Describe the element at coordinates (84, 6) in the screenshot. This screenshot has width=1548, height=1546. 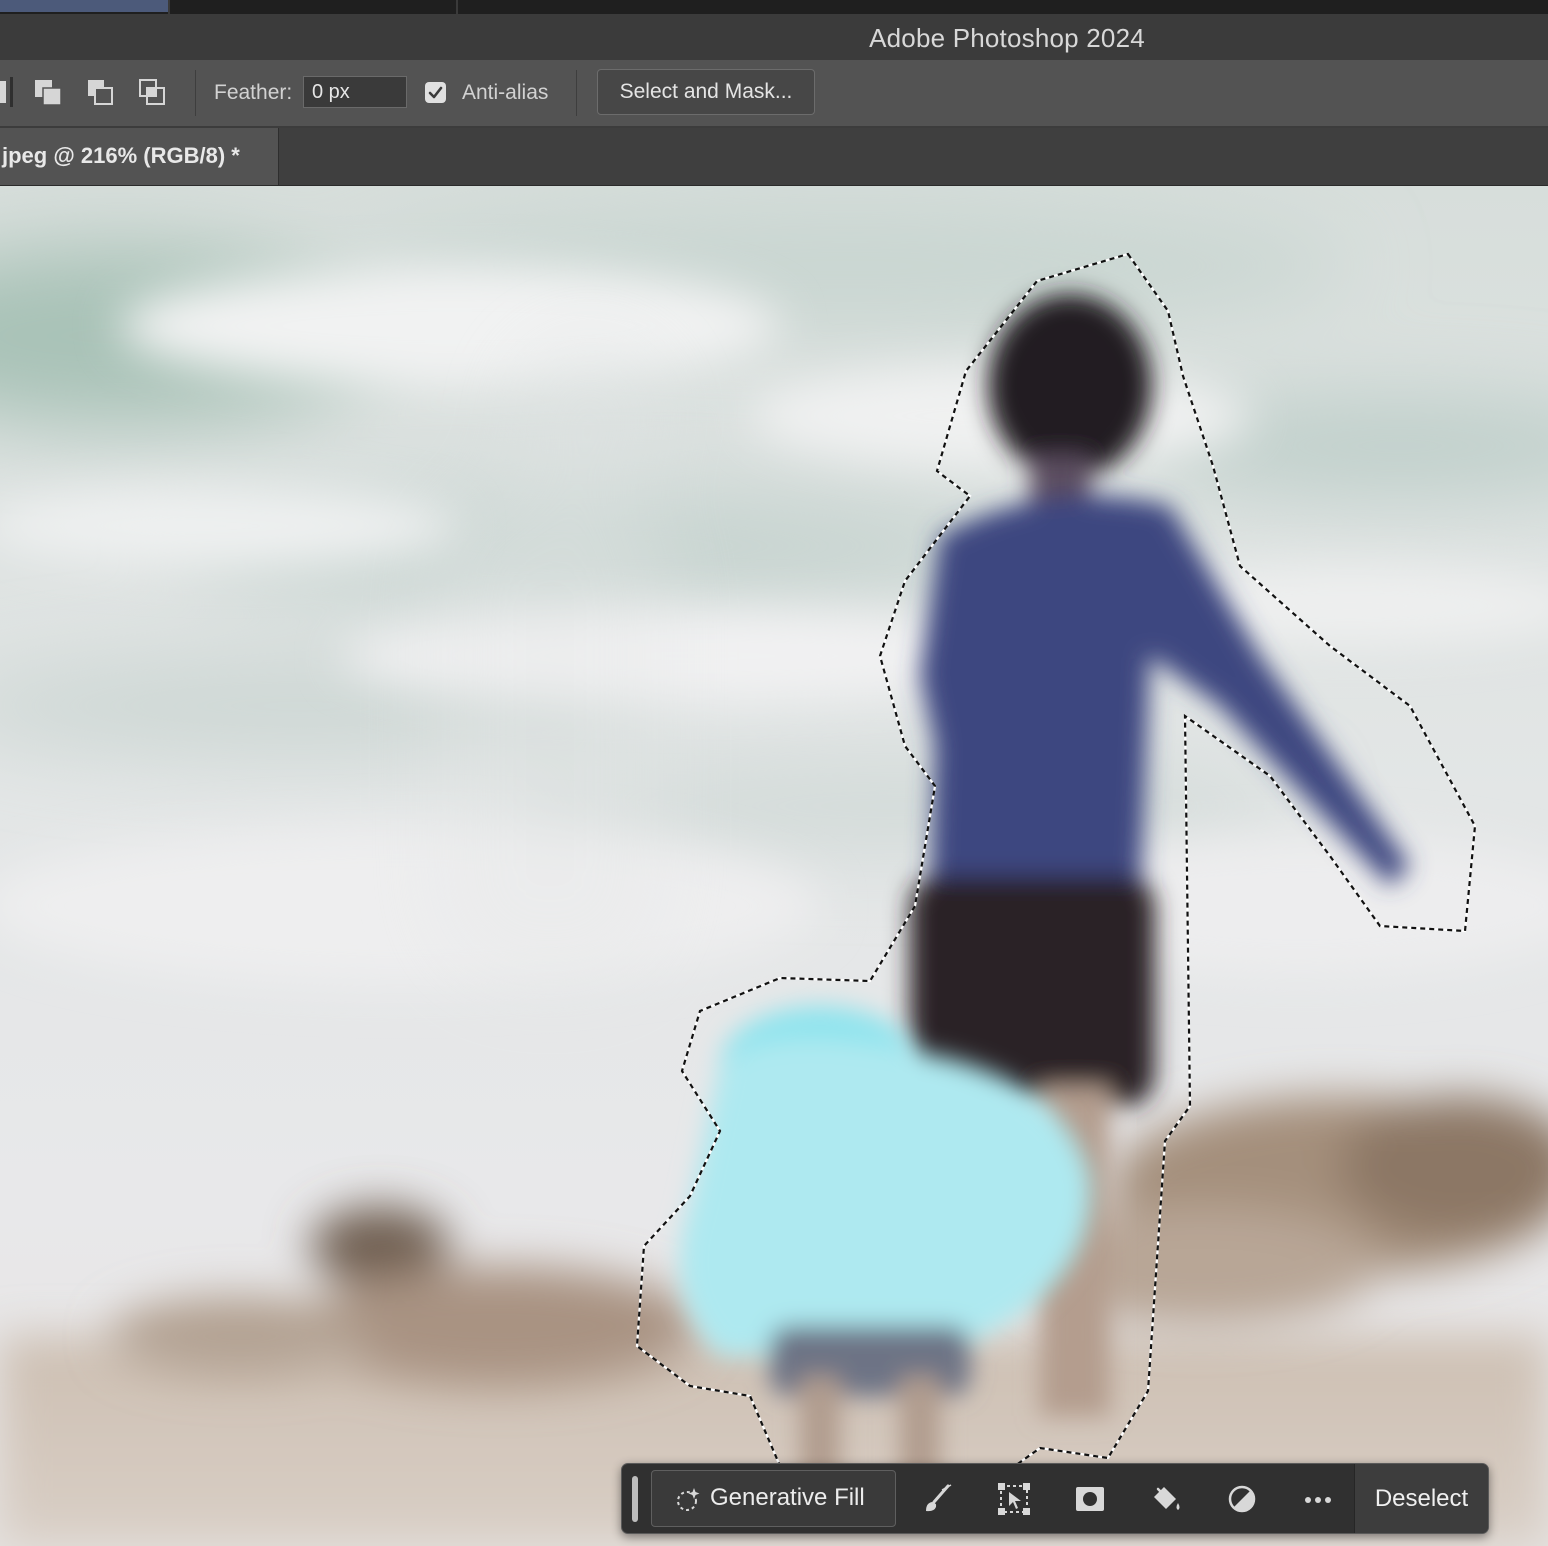
I see `top-strip-thumbnail` at that location.